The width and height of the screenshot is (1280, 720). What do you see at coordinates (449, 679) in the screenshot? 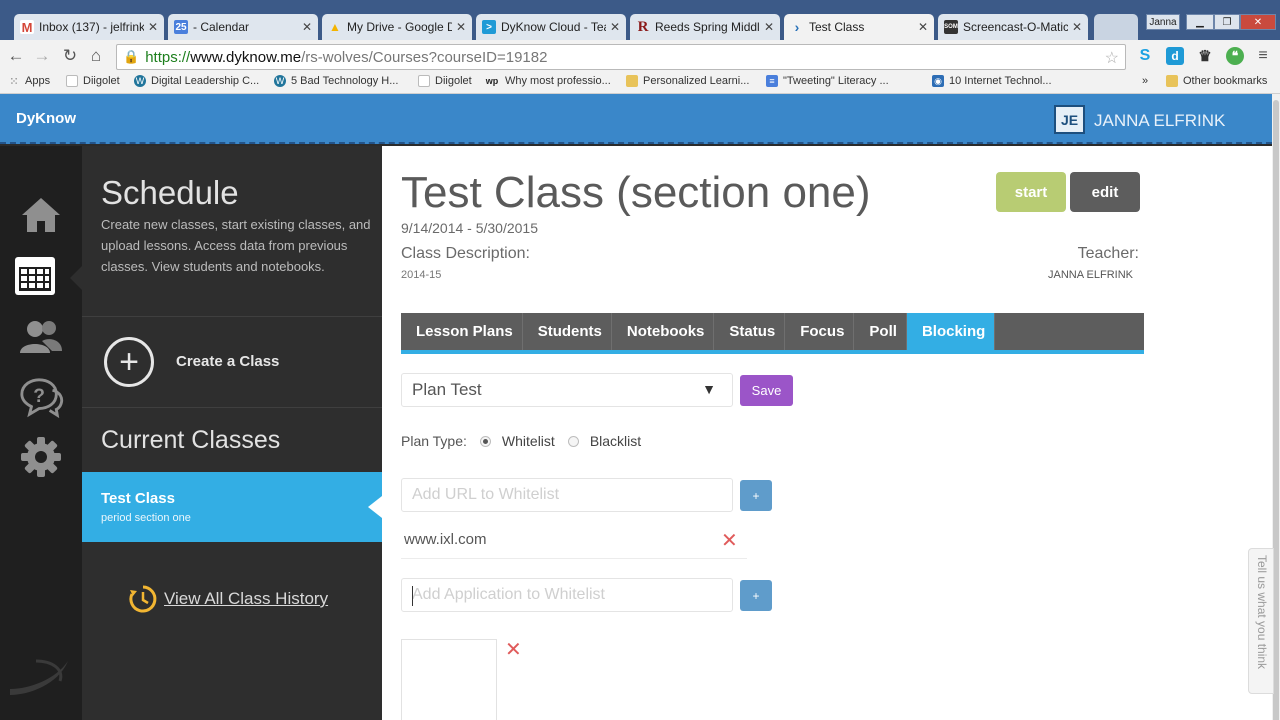
I see `application-entry-box` at bounding box center [449, 679].